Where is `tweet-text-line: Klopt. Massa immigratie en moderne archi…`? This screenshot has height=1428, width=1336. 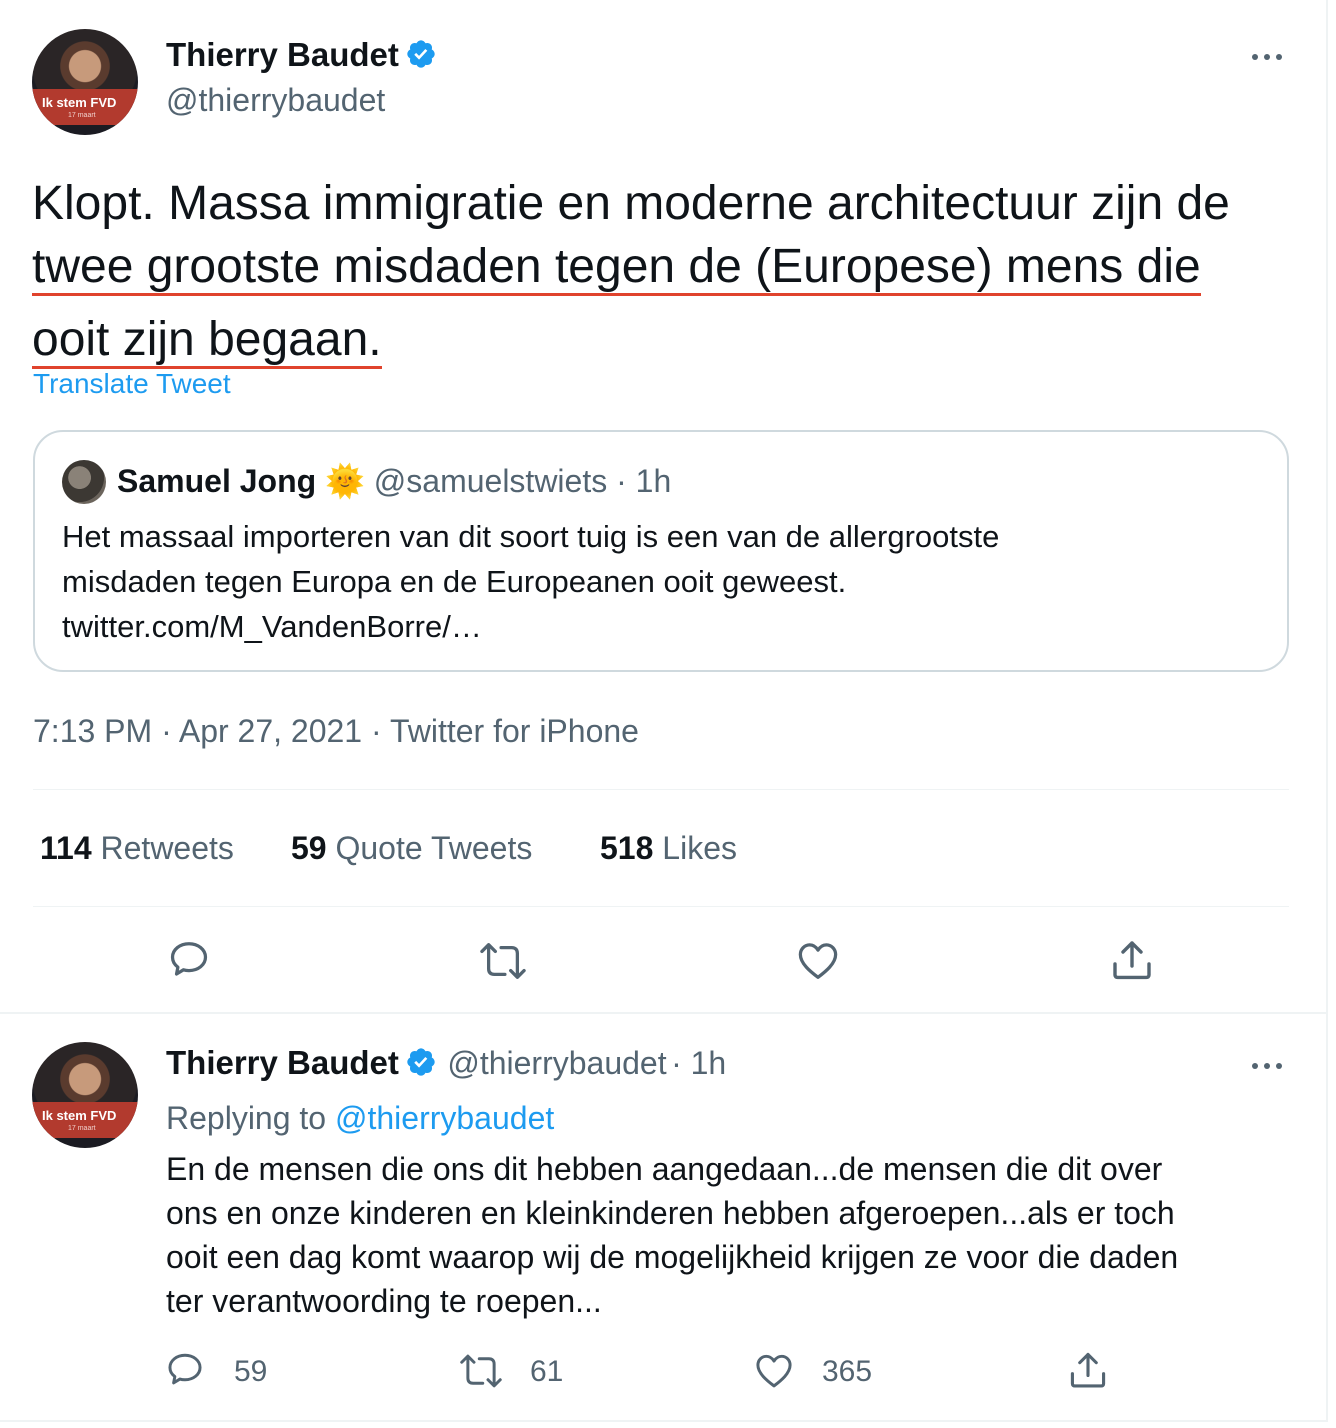
tweet-text-line: Klopt. Massa immigratie en moderne archi… is located at coordinates (631, 203).